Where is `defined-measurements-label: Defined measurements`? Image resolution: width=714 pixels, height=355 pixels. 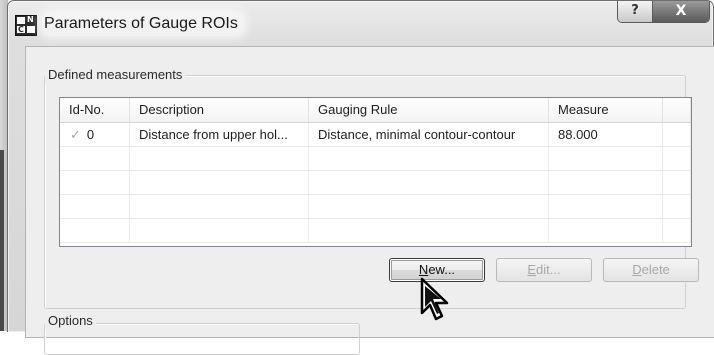
defined-measurements-label: Defined measurements is located at coordinates (115, 75).